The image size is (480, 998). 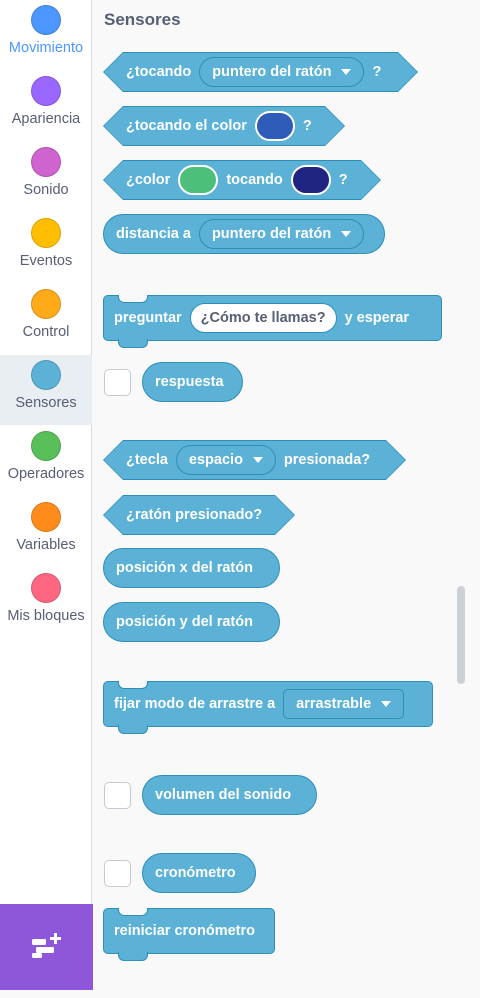 I want to click on distance-to-block: distancia a puntero del ratón, so click(x=244, y=234).